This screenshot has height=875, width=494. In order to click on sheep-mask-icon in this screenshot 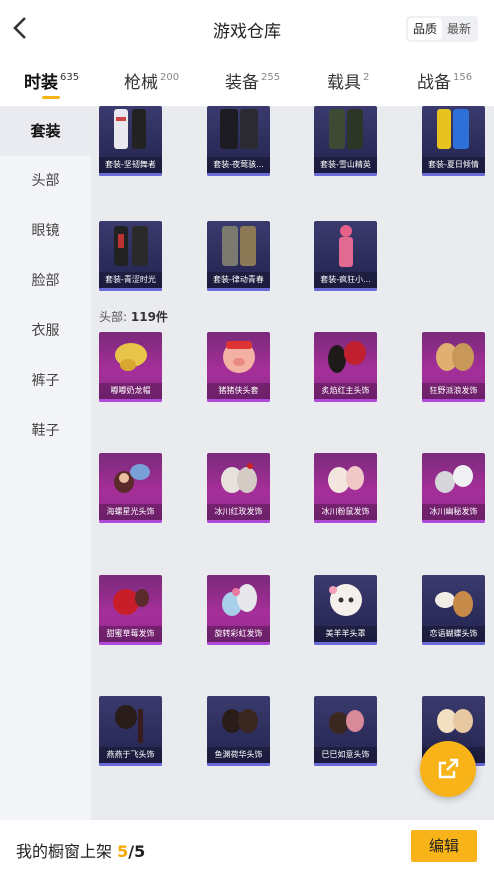, I will do `click(345, 600)`.